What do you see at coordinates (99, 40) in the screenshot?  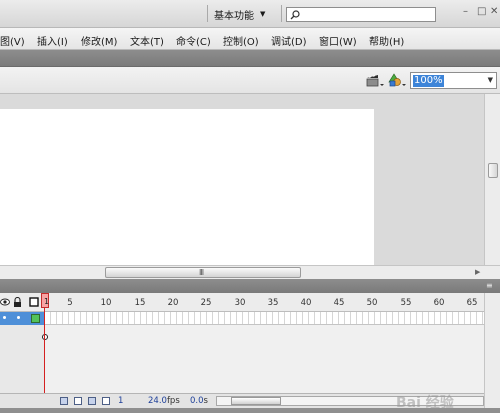 I see `menu-modify: 修改(M)` at bounding box center [99, 40].